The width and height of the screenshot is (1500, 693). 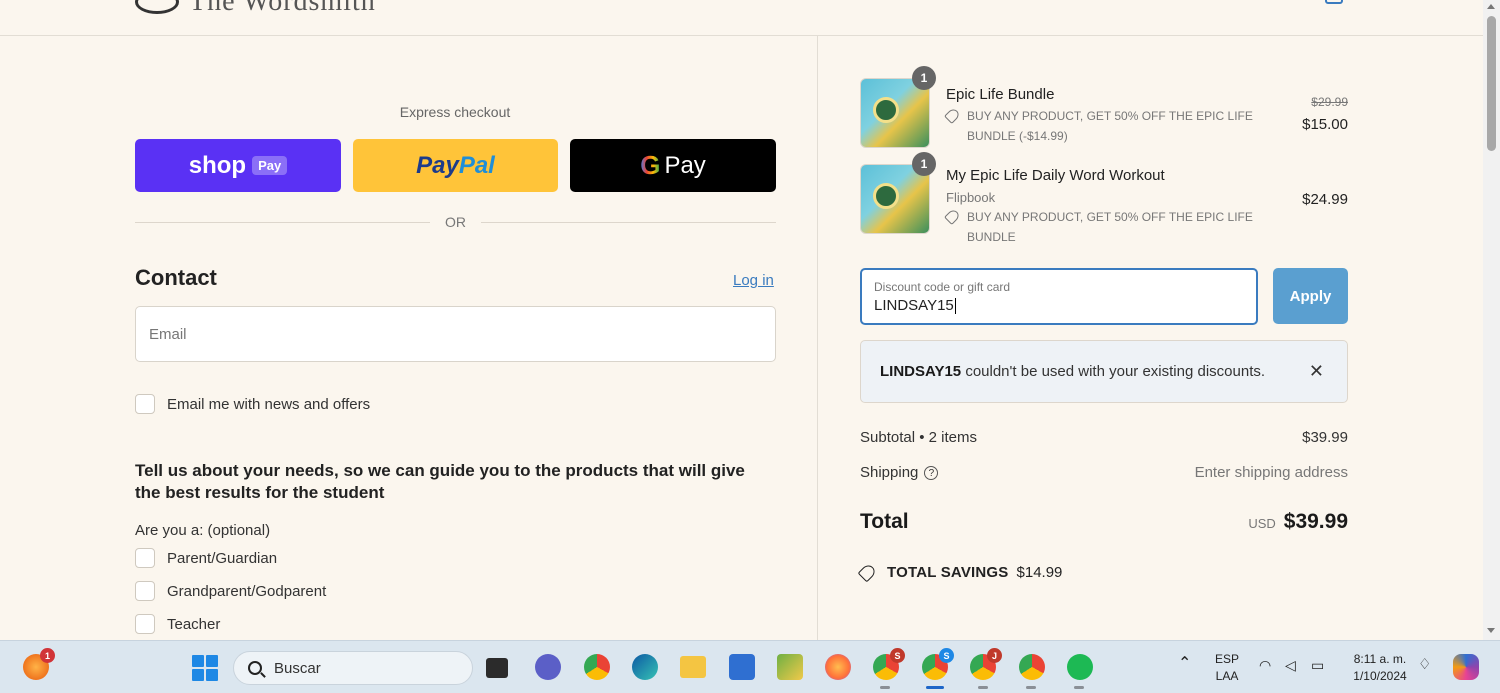 What do you see at coordinates (1032, 667) in the screenshot?
I see `chrome-profile-icon` at bounding box center [1032, 667].